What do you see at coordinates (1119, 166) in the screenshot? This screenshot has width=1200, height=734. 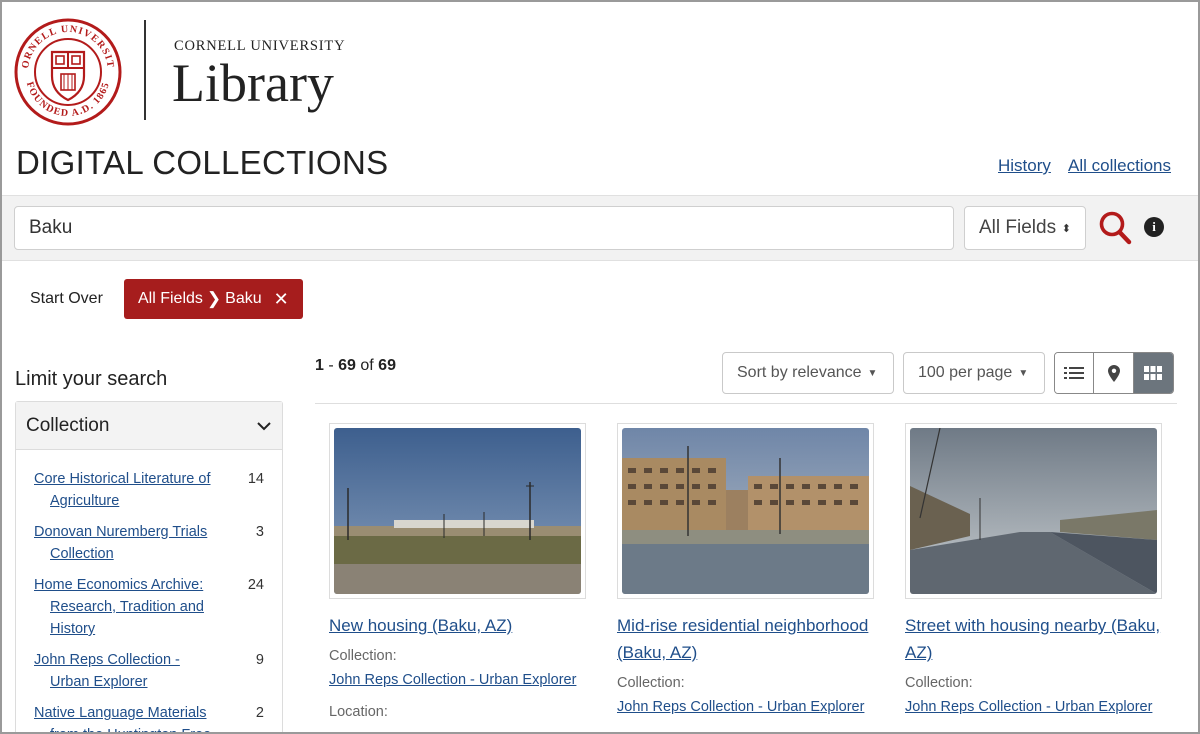 I see `nav-all-collections-link: All collections` at bounding box center [1119, 166].